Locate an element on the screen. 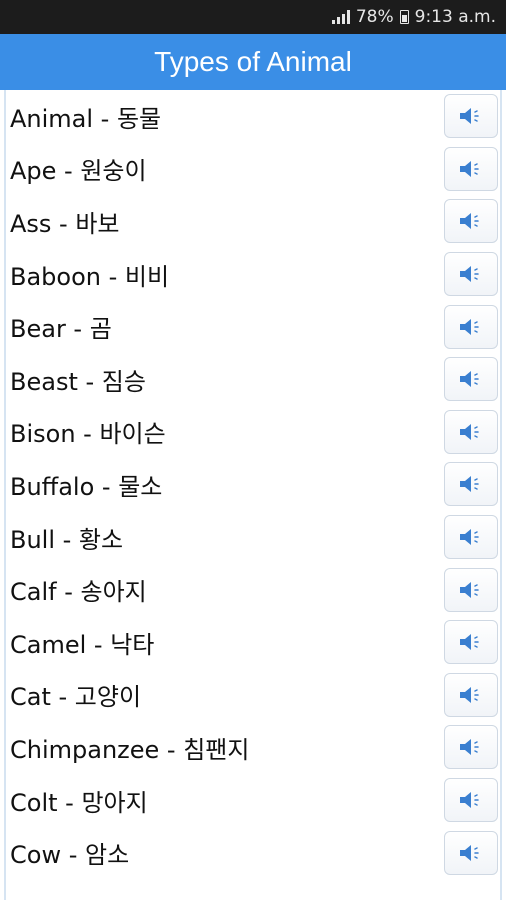  word-label: Buffalo - 물소 is located at coordinates (86, 486).